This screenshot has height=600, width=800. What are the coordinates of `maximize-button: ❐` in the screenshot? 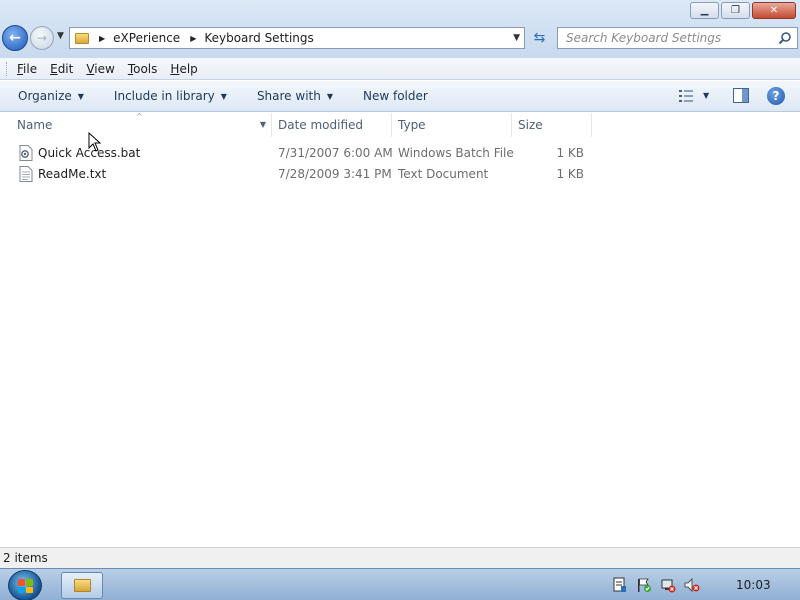 It's located at (735, 10).